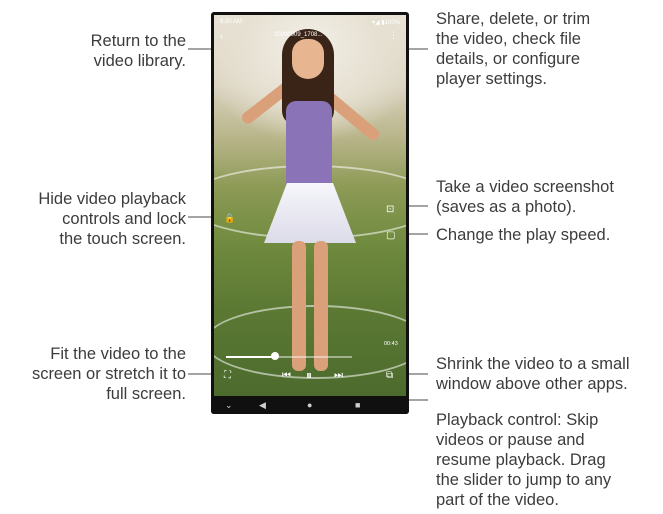  I want to click on next-video-icon: ⏭, so click(338, 376).